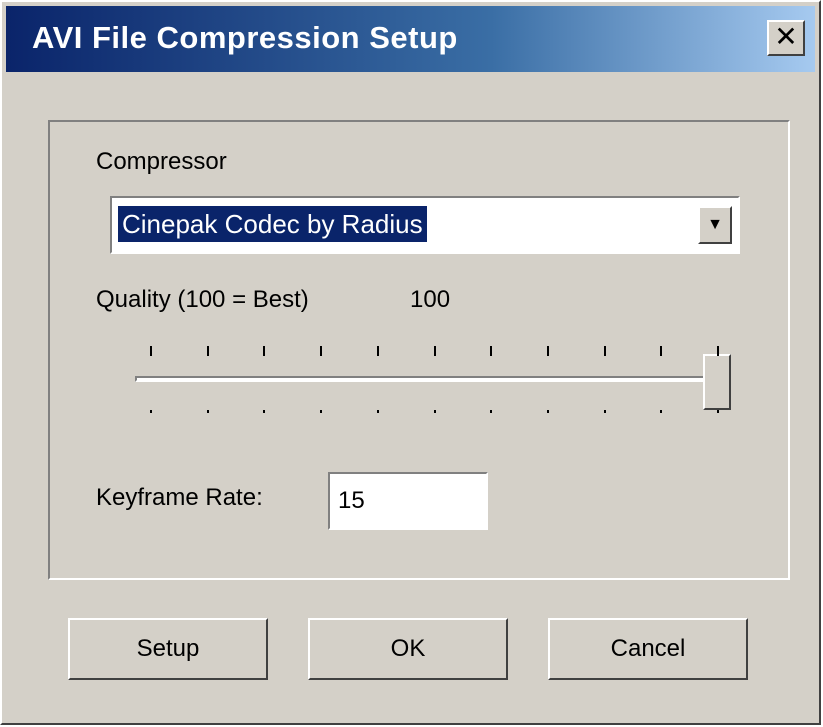  I want to click on chevron-down-icon: ▼, so click(715, 224).